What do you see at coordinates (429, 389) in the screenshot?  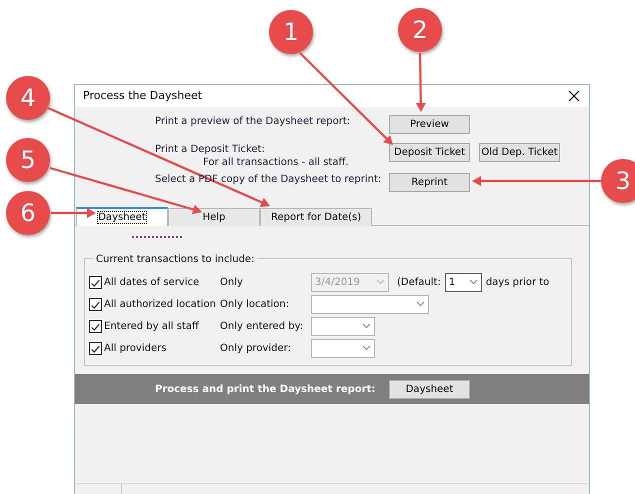 I see `daysheet-button: Daysheet` at bounding box center [429, 389].